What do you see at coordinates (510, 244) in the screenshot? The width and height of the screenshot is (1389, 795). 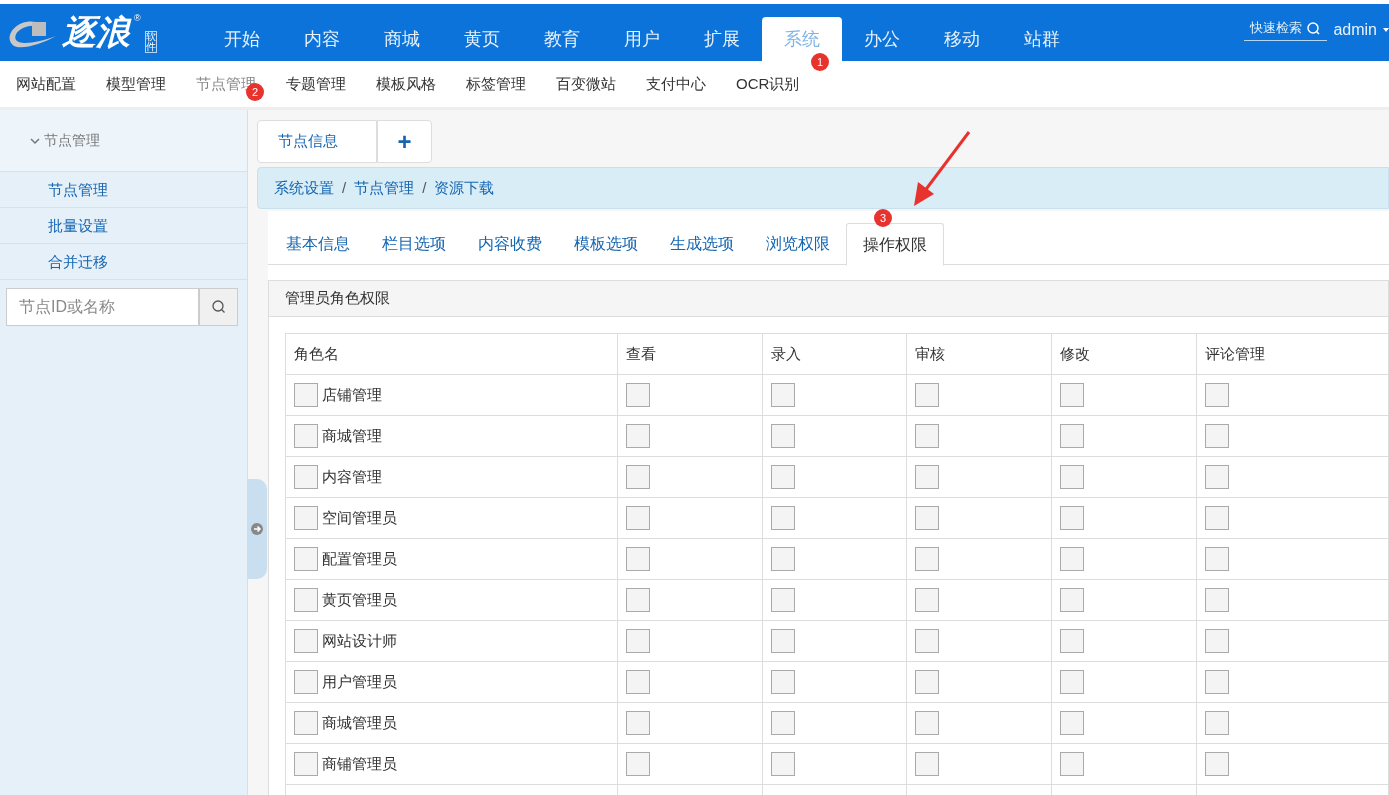 I see `tab: 内容收费` at bounding box center [510, 244].